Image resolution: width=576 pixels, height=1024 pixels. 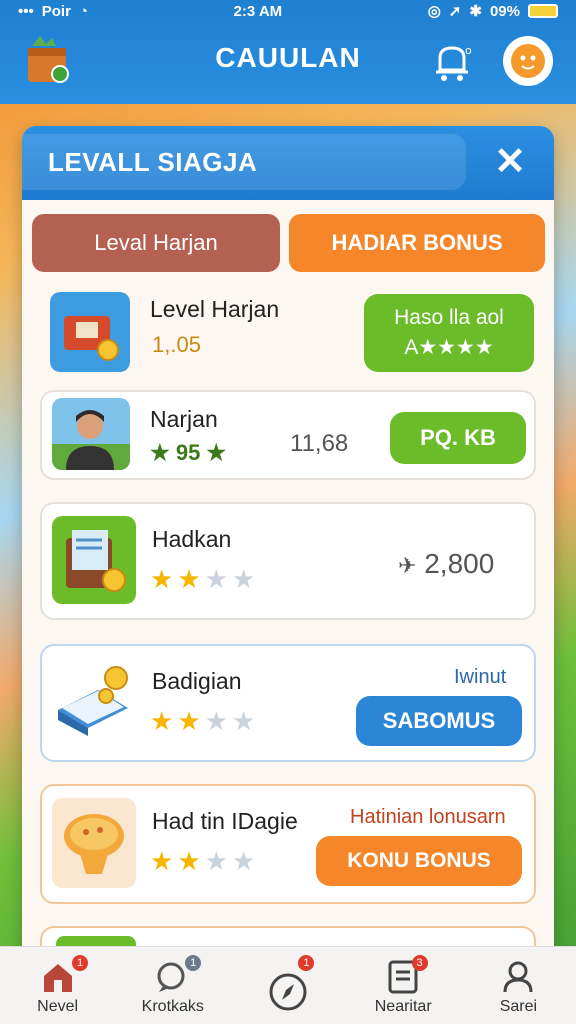 I want to click on row-value: 11,68, so click(x=319, y=443).